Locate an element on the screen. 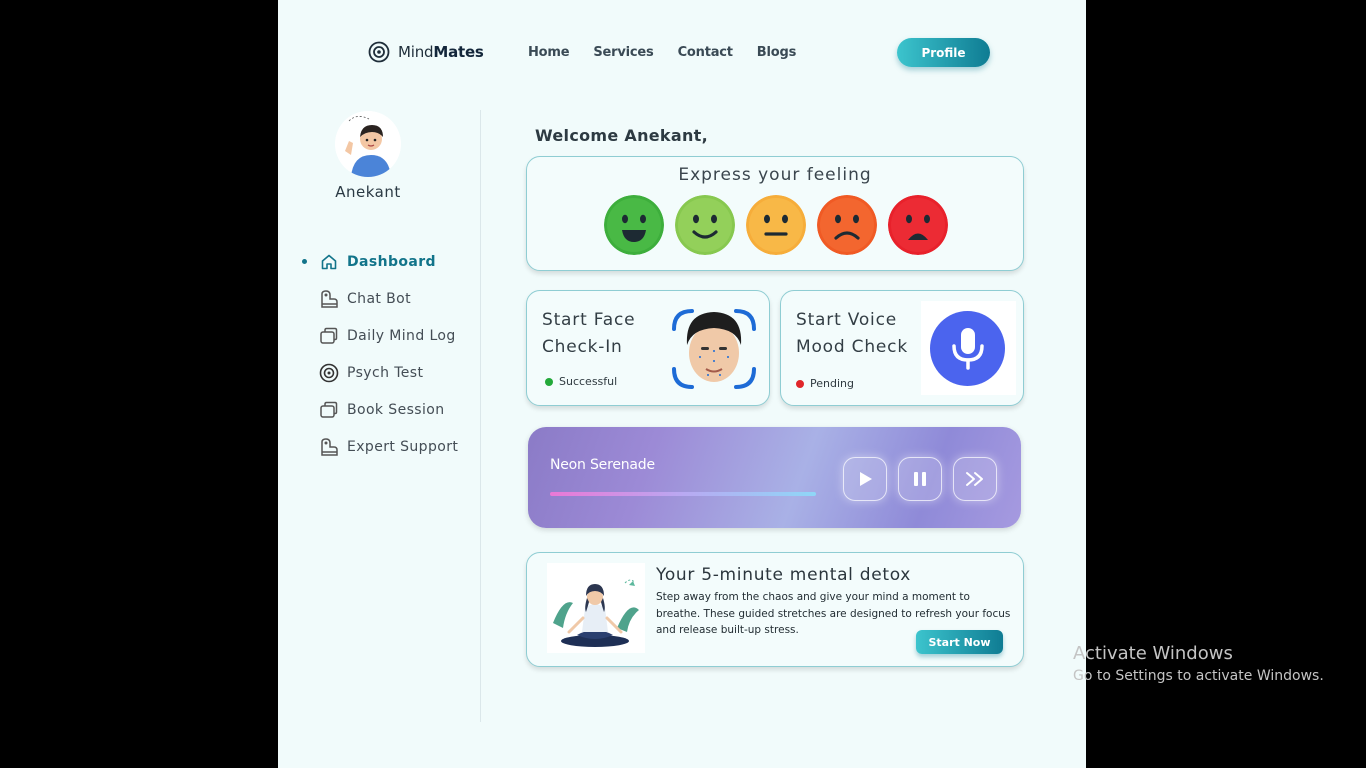 This screenshot has width=1366, height=768. face-checkin-status: Successful is located at coordinates (581, 381).